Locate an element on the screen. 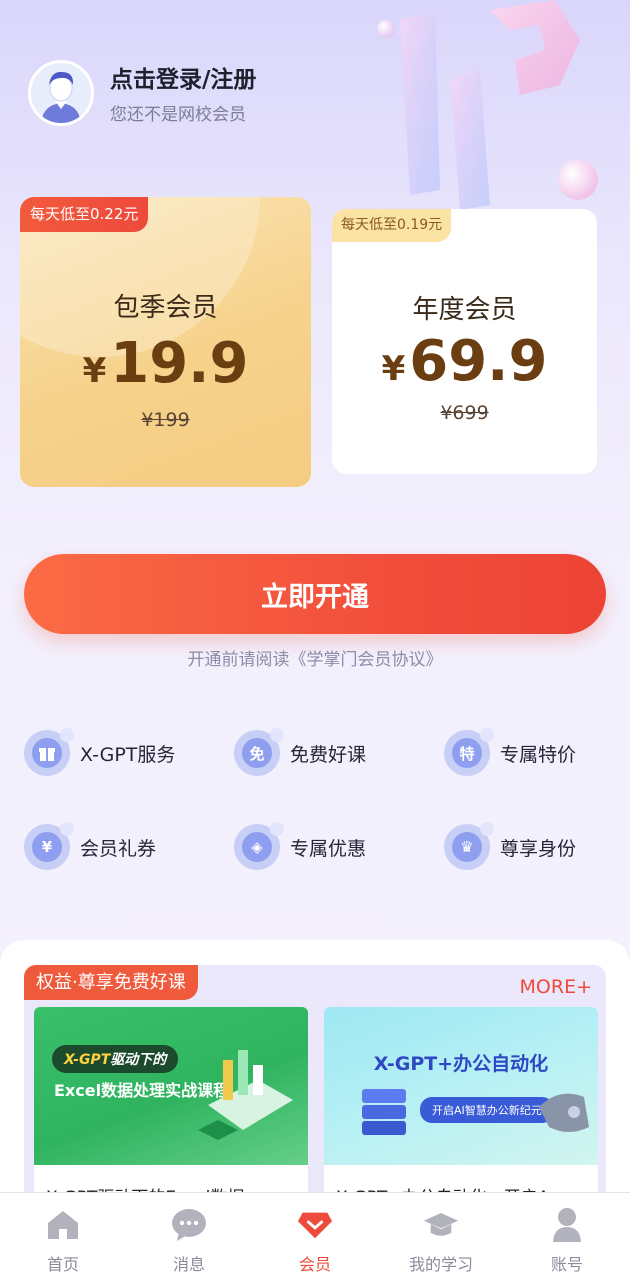 The height and width of the screenshot is (1280, 630). benefit-label: 会员礼券 is located at coordinates (118, 848).